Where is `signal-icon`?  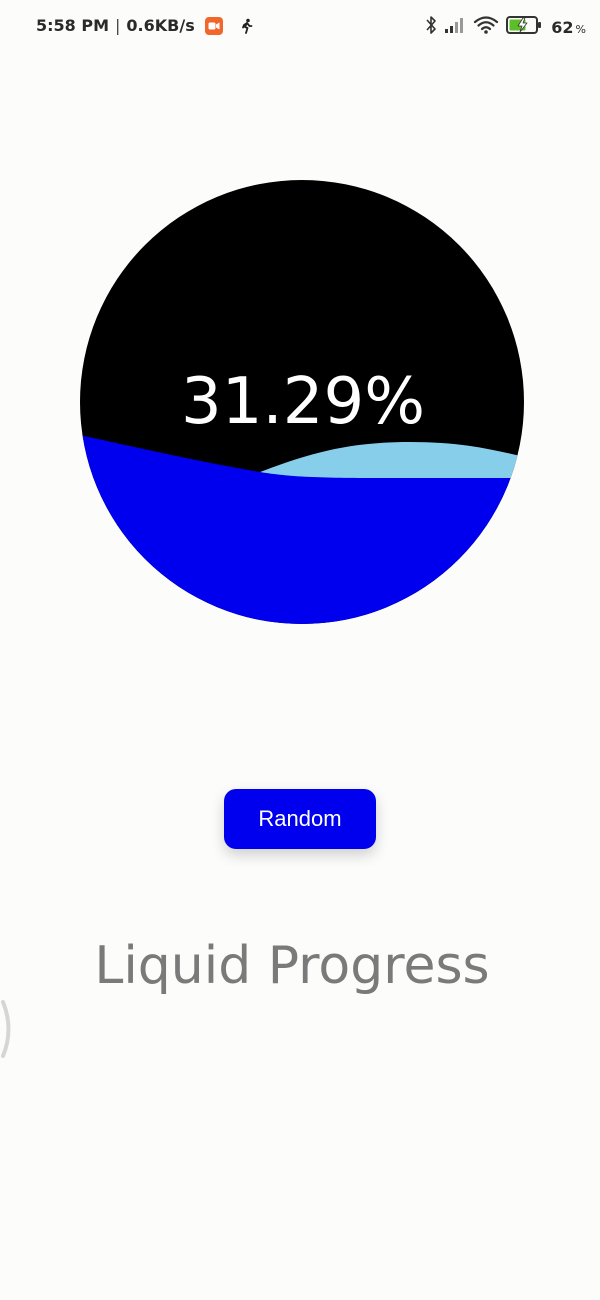 signal-icon is located at coordinates (455, 27).